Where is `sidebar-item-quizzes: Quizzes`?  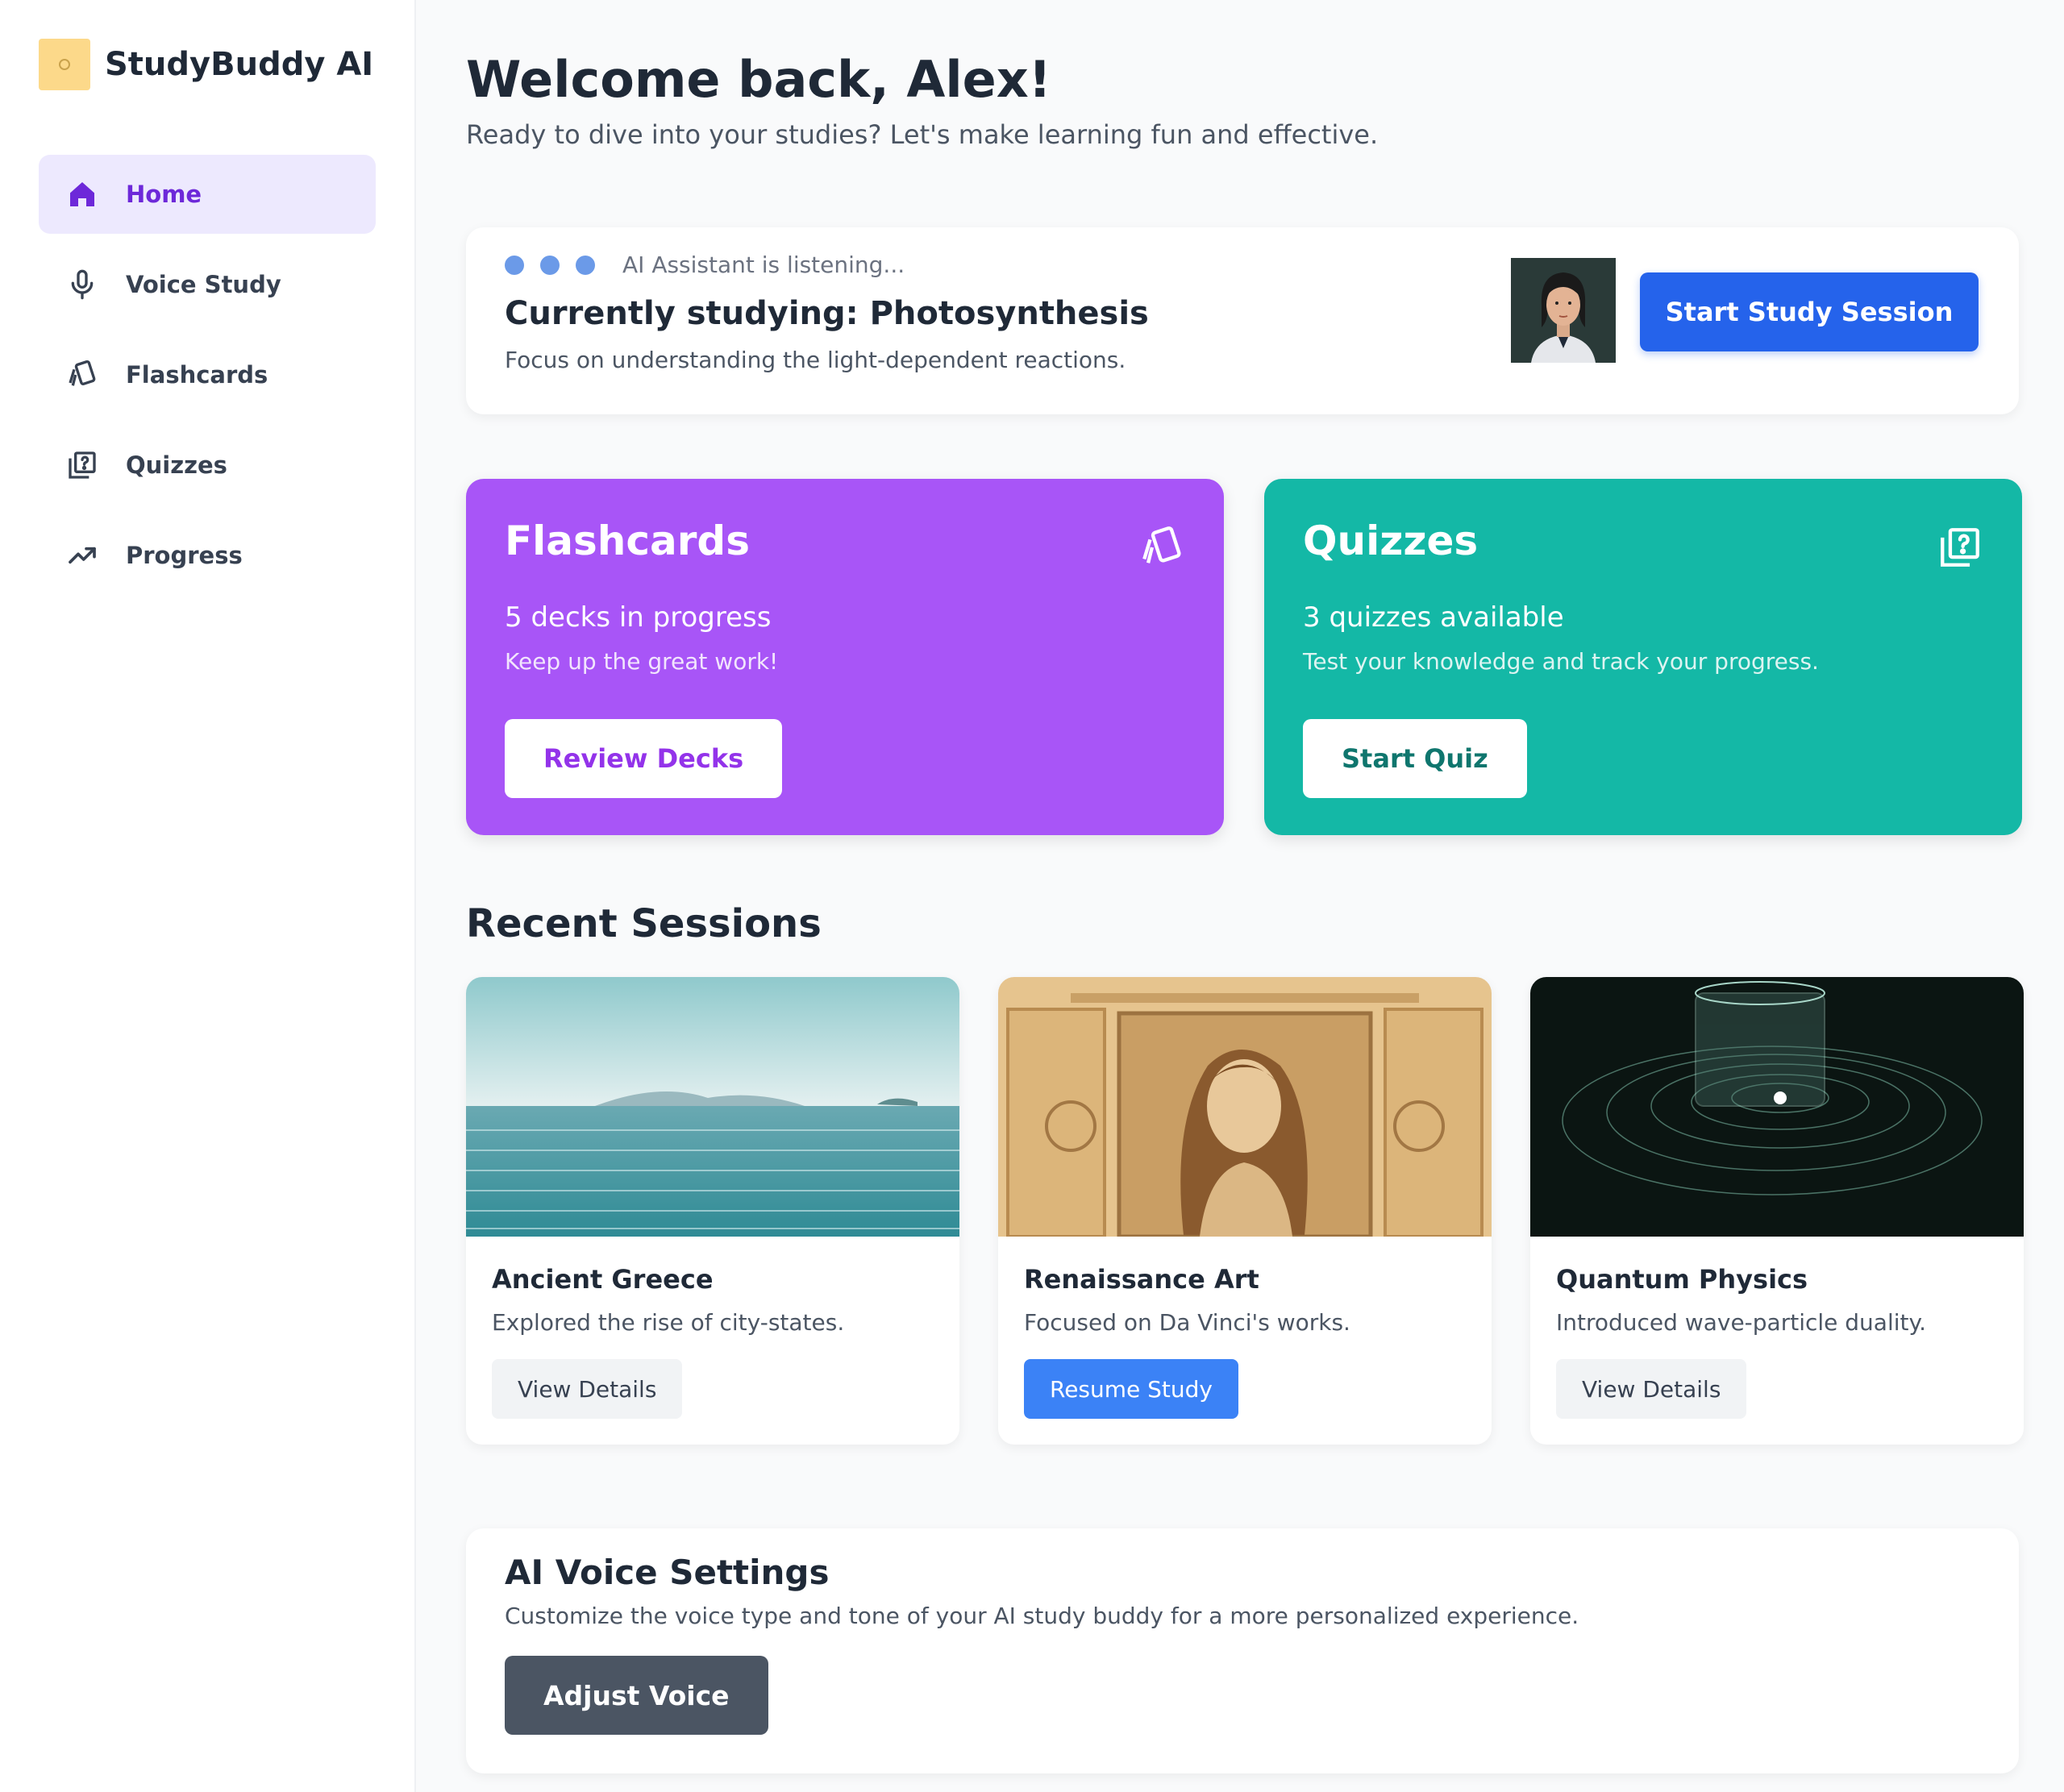
sidebar-item-quizzes: Quizzes is located at coordinates (207, 465).